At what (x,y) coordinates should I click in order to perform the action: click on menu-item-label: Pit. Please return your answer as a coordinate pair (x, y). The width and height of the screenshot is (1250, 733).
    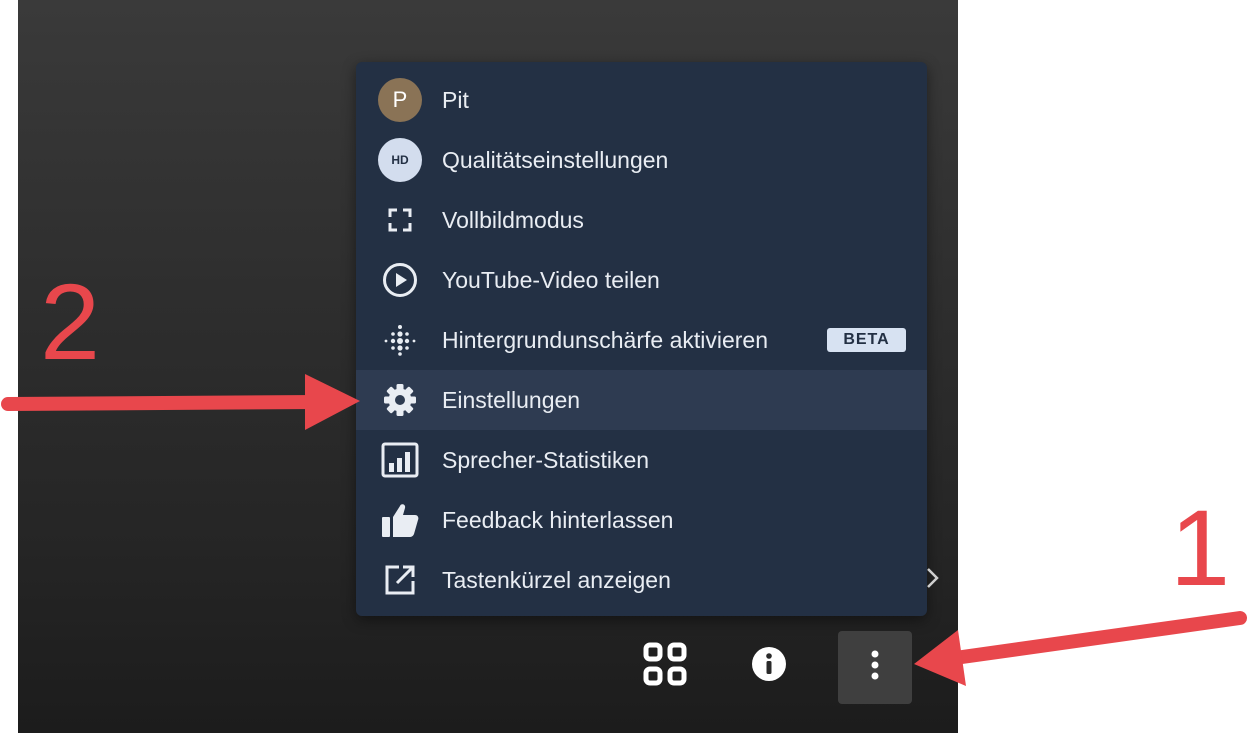
    Looking at the image, I should click on (455, 100).